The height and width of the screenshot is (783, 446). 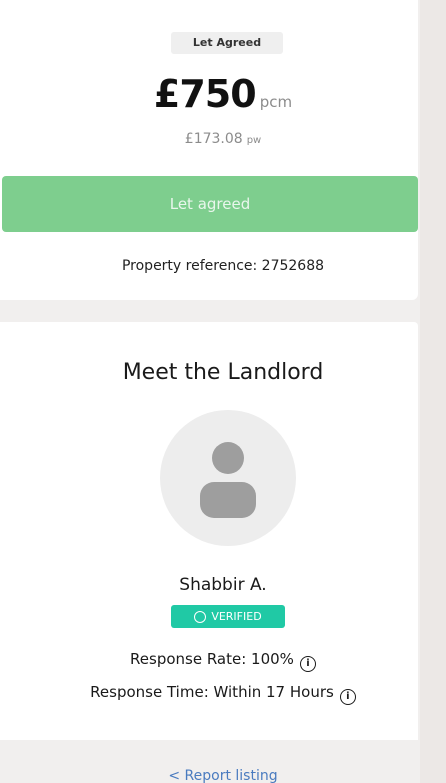 I want to click on monthly-price: £750, so click(x=205, y=94).